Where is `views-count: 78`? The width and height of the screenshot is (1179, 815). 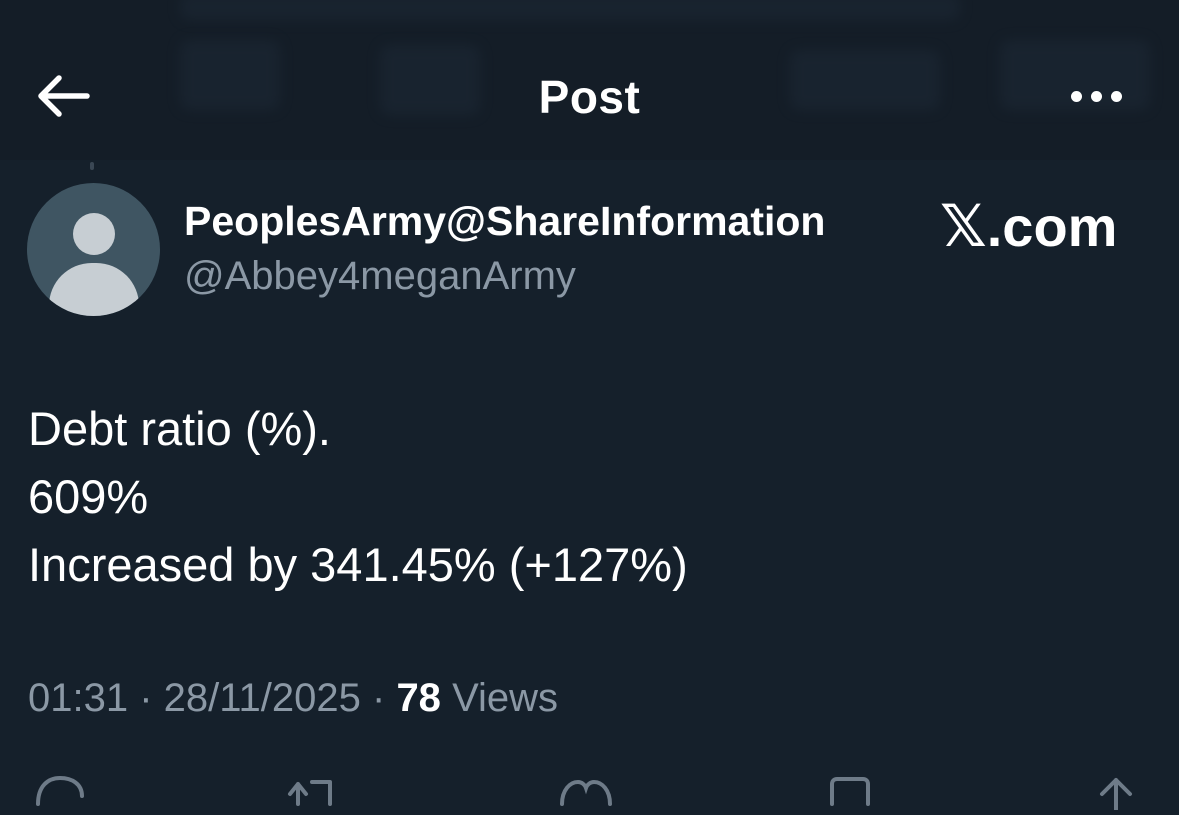
views-count: 78 is located at coordinates (418, 698).